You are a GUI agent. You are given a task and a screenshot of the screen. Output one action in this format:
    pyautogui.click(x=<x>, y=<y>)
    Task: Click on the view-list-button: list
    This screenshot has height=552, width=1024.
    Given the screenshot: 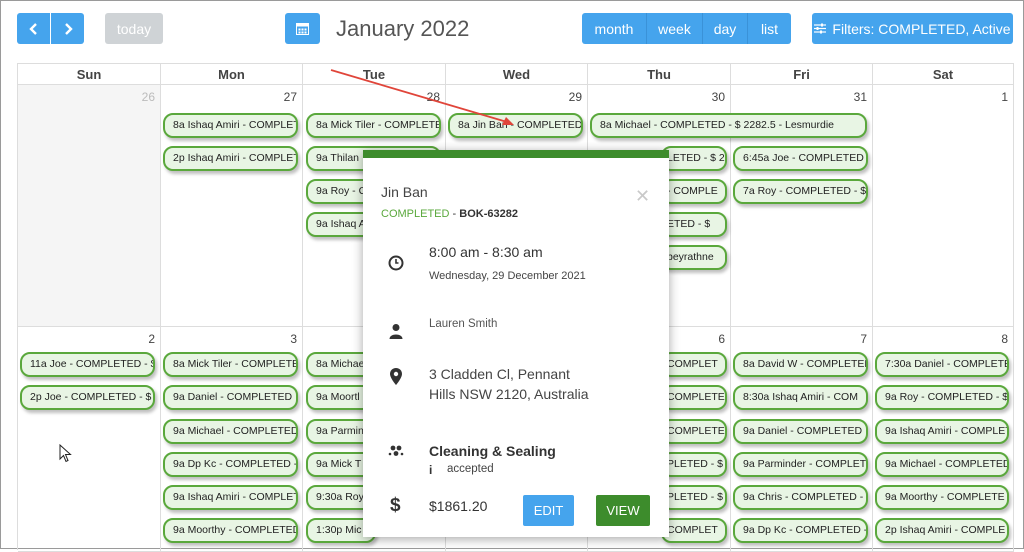 What is the action you would take?
    pyautogui.click(x=769, y=28)
    